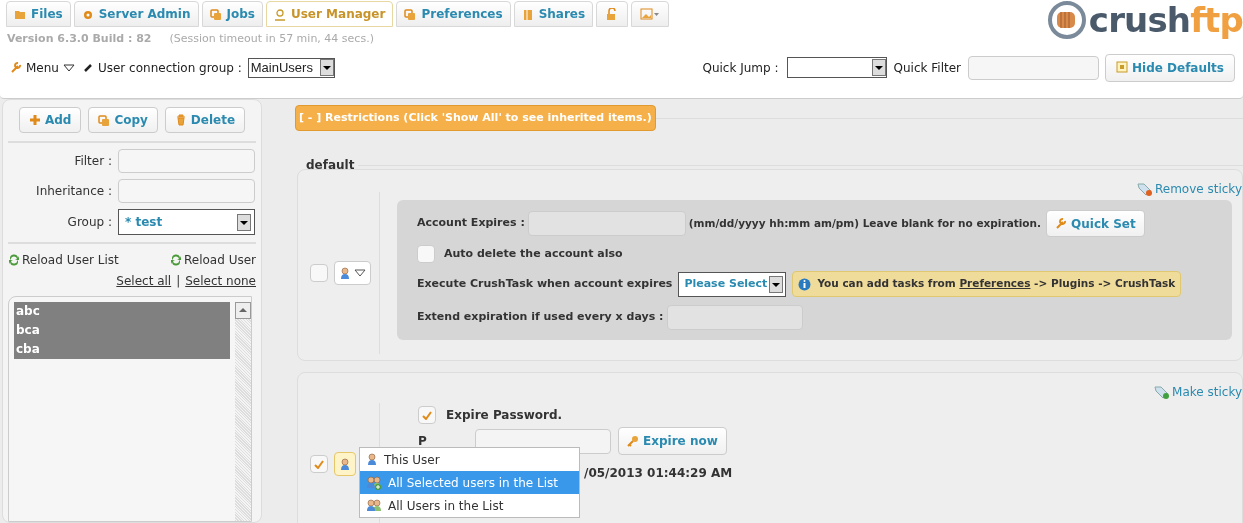  I want to click on logo-text: crushftp, so click(1165, 20).